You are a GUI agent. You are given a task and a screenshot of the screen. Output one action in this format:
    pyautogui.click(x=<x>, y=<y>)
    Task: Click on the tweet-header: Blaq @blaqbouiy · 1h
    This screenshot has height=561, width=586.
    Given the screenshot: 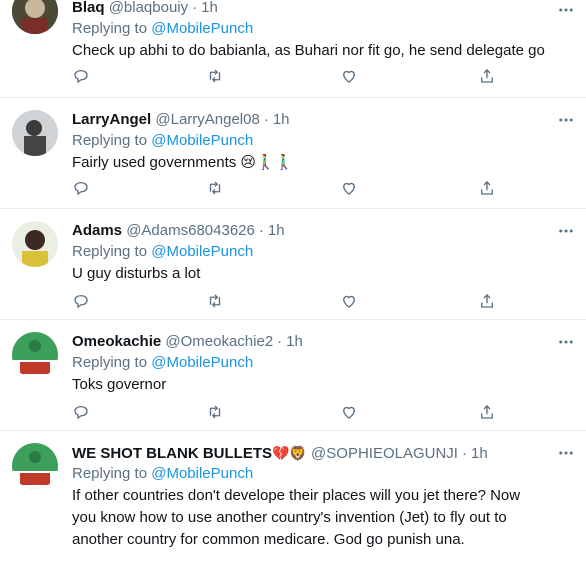 What is the action you would take?
    pyautogui.click(x=309, y=9)
    